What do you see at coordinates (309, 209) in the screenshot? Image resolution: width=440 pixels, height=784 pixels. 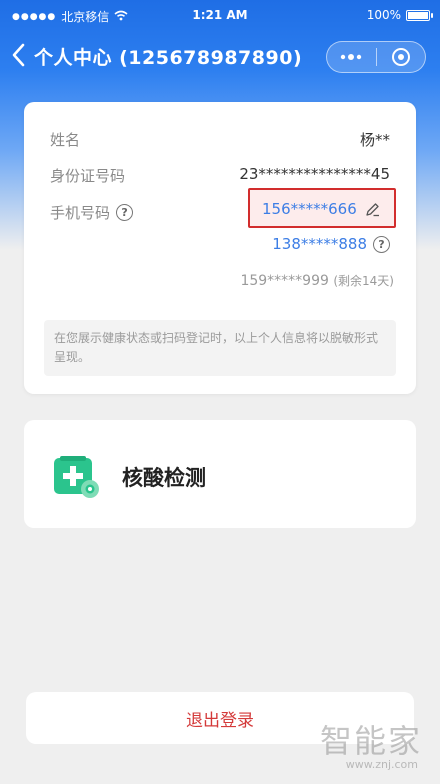 I see `primary-phone-number: 156*****666` at bounding box center [309, 209].